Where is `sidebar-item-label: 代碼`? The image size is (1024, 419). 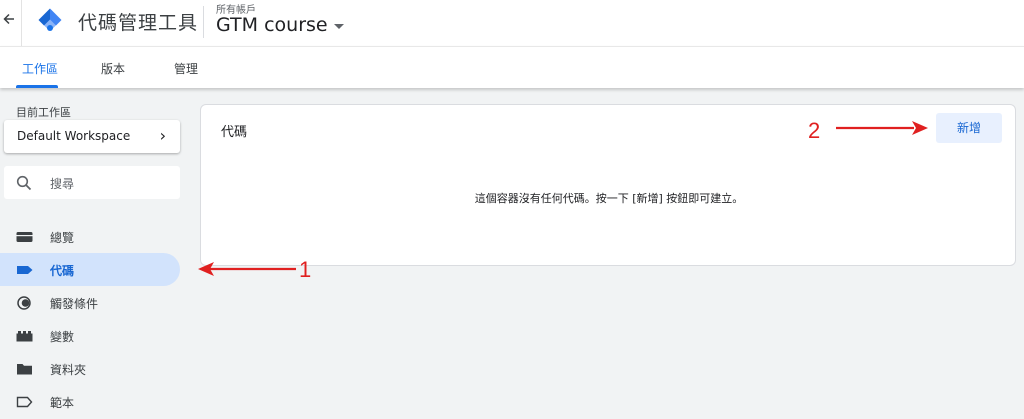 sidebar-item-label: 代碼 is located at coordinates (62, 271).